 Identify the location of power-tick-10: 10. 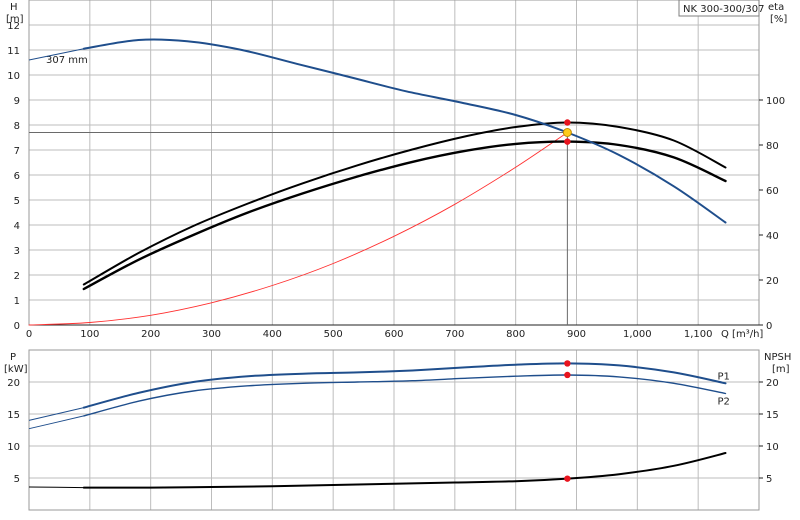
(13, 447).